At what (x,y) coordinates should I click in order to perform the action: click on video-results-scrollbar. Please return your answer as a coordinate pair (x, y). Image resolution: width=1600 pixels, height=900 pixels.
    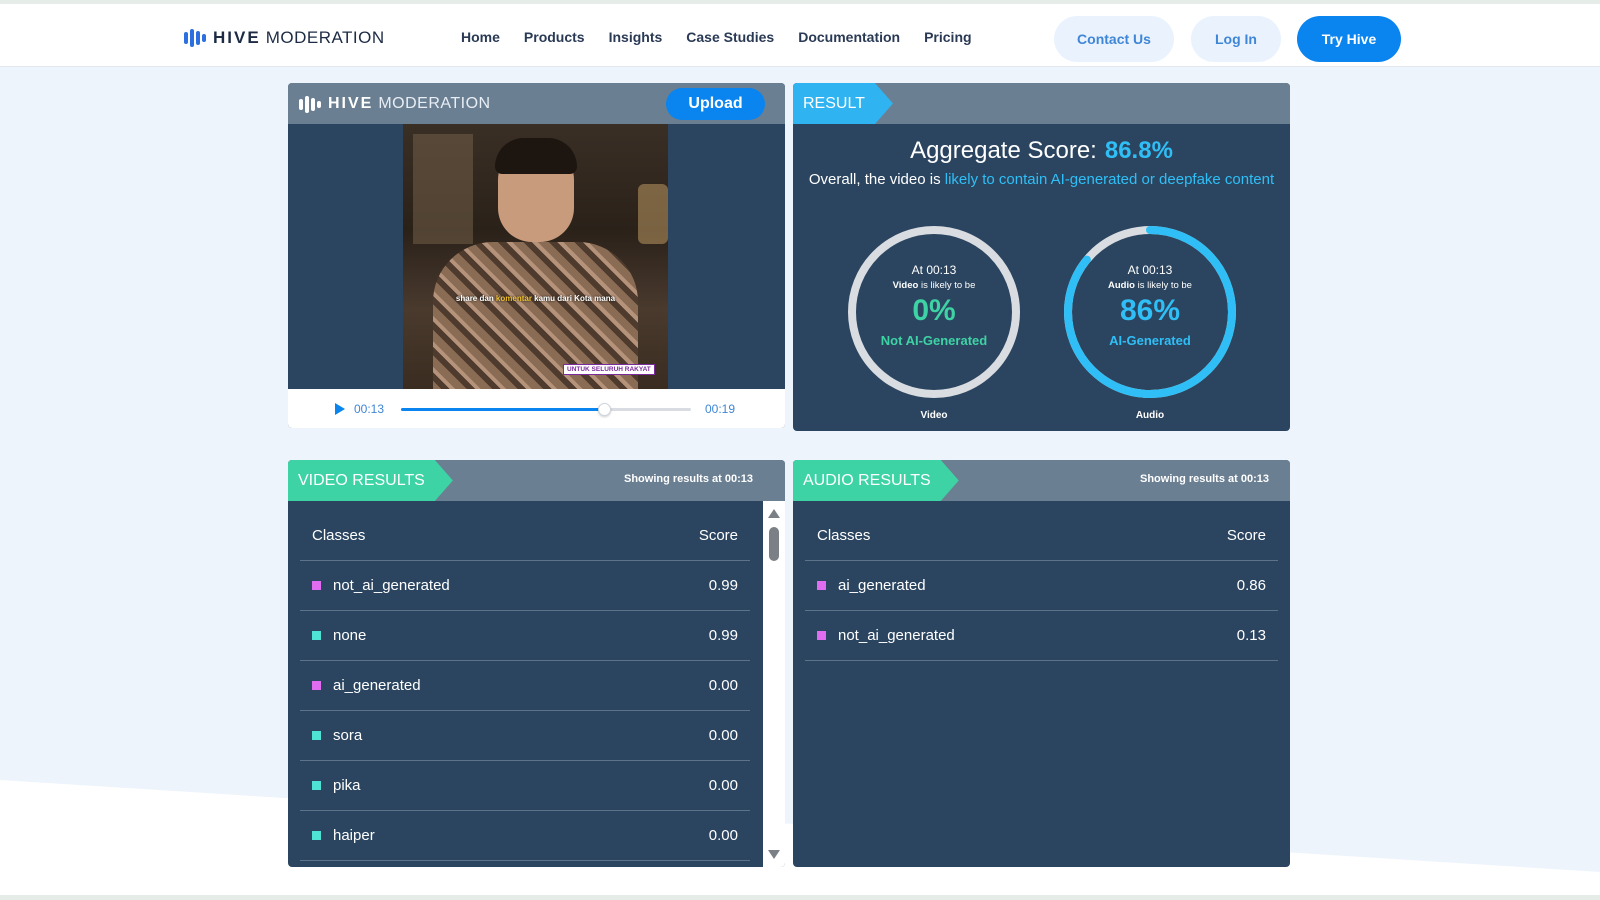
    Looking at the image, I should click on (774, 684).